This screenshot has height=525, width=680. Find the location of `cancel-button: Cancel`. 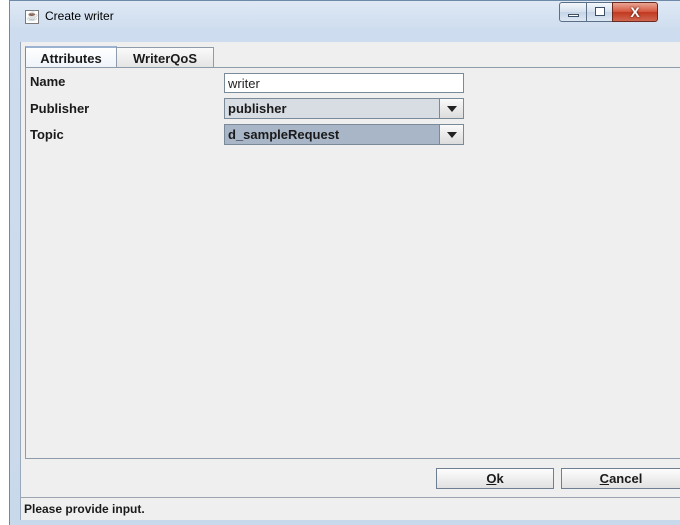

cancel-button: Cancel is located at coordinates (620, 478).